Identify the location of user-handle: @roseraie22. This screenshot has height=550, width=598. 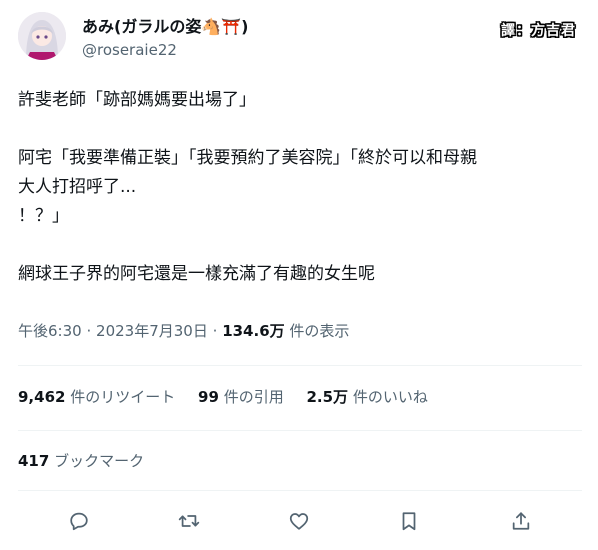
(129, 50).